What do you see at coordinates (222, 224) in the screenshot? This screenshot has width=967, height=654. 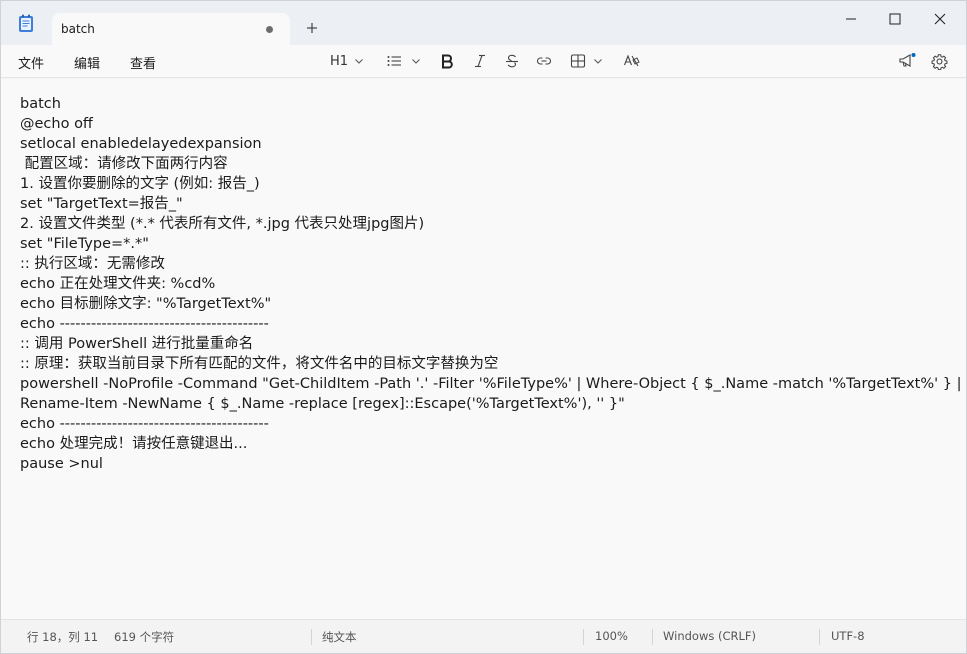 I see `editor-line: 2. 设置文件类型 (*.* 代表所有文件, *.jpg 代表只处理jpg图片)` at bounding box center [222, 224].